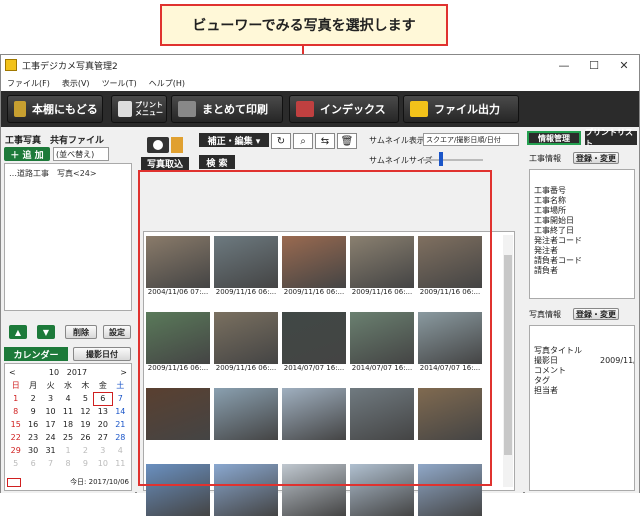 This screenshot has width=640, height=525. What do you see at coordinates (50, 451) in the screenshot?
I see `calendar-day: 31` at bounding box center [50, 451].